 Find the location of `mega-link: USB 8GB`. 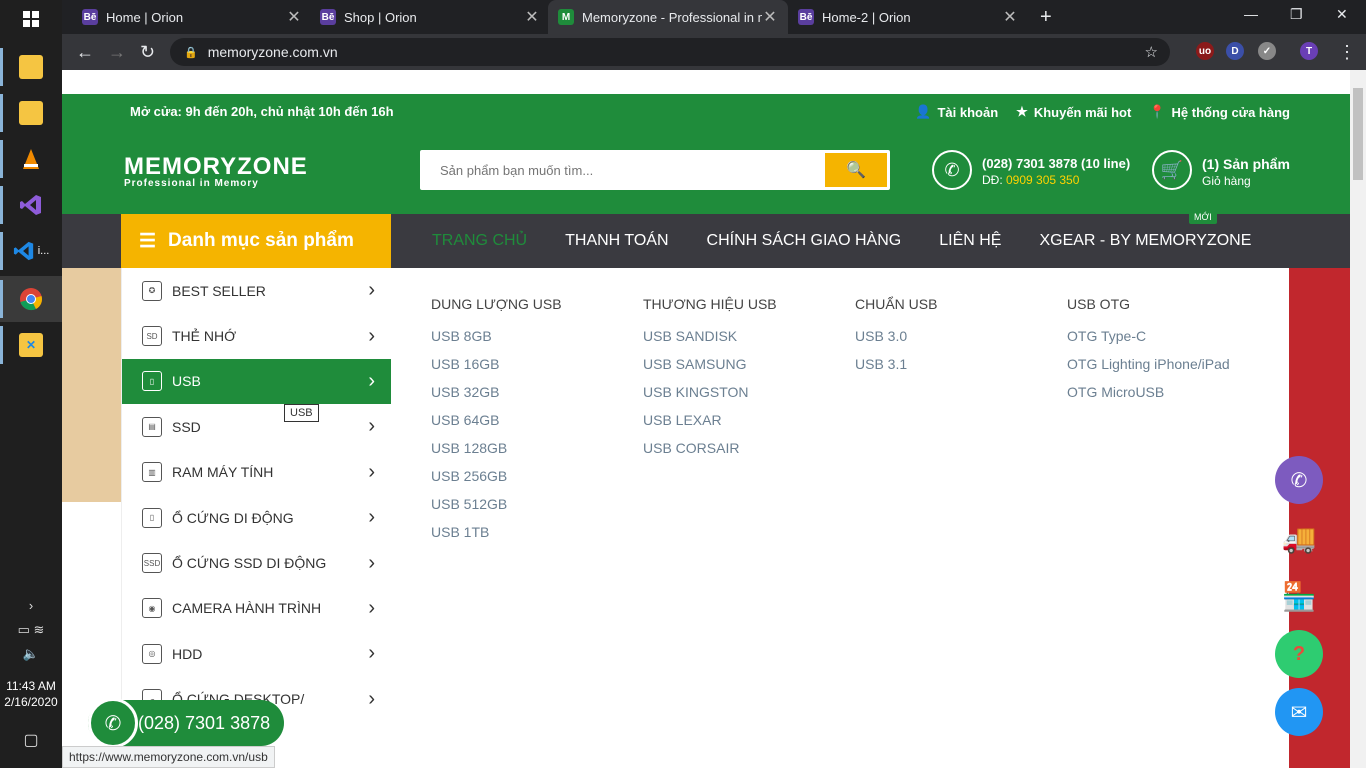

mega-link: USB 8GB is located at coordinates (496, 342).